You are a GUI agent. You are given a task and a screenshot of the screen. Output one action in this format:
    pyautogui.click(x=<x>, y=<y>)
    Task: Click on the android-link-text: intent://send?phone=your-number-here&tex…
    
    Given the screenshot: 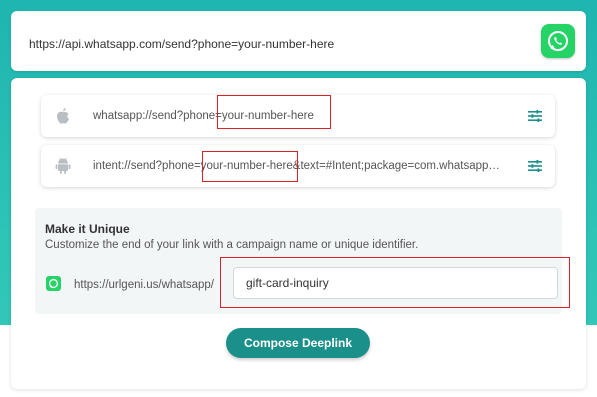 What is the action you would take?
    pyautogui.click(x=296, y=166)
    